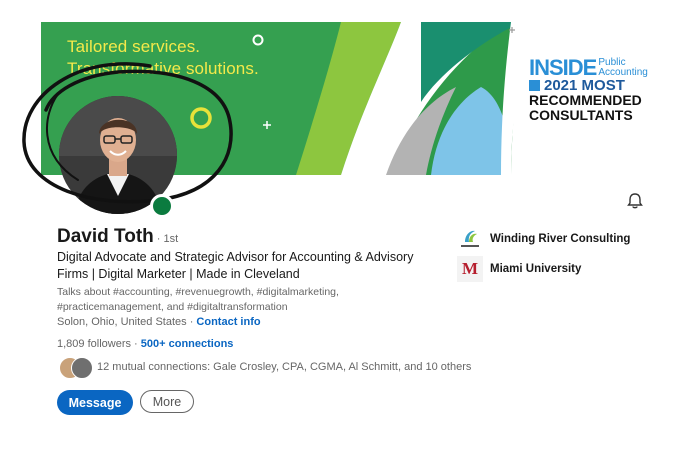 This screenshot has height=450, width=700. Describe the element at coordinates (470, 269) in the screenshot. I see `miami-university-logo: M` at that location.